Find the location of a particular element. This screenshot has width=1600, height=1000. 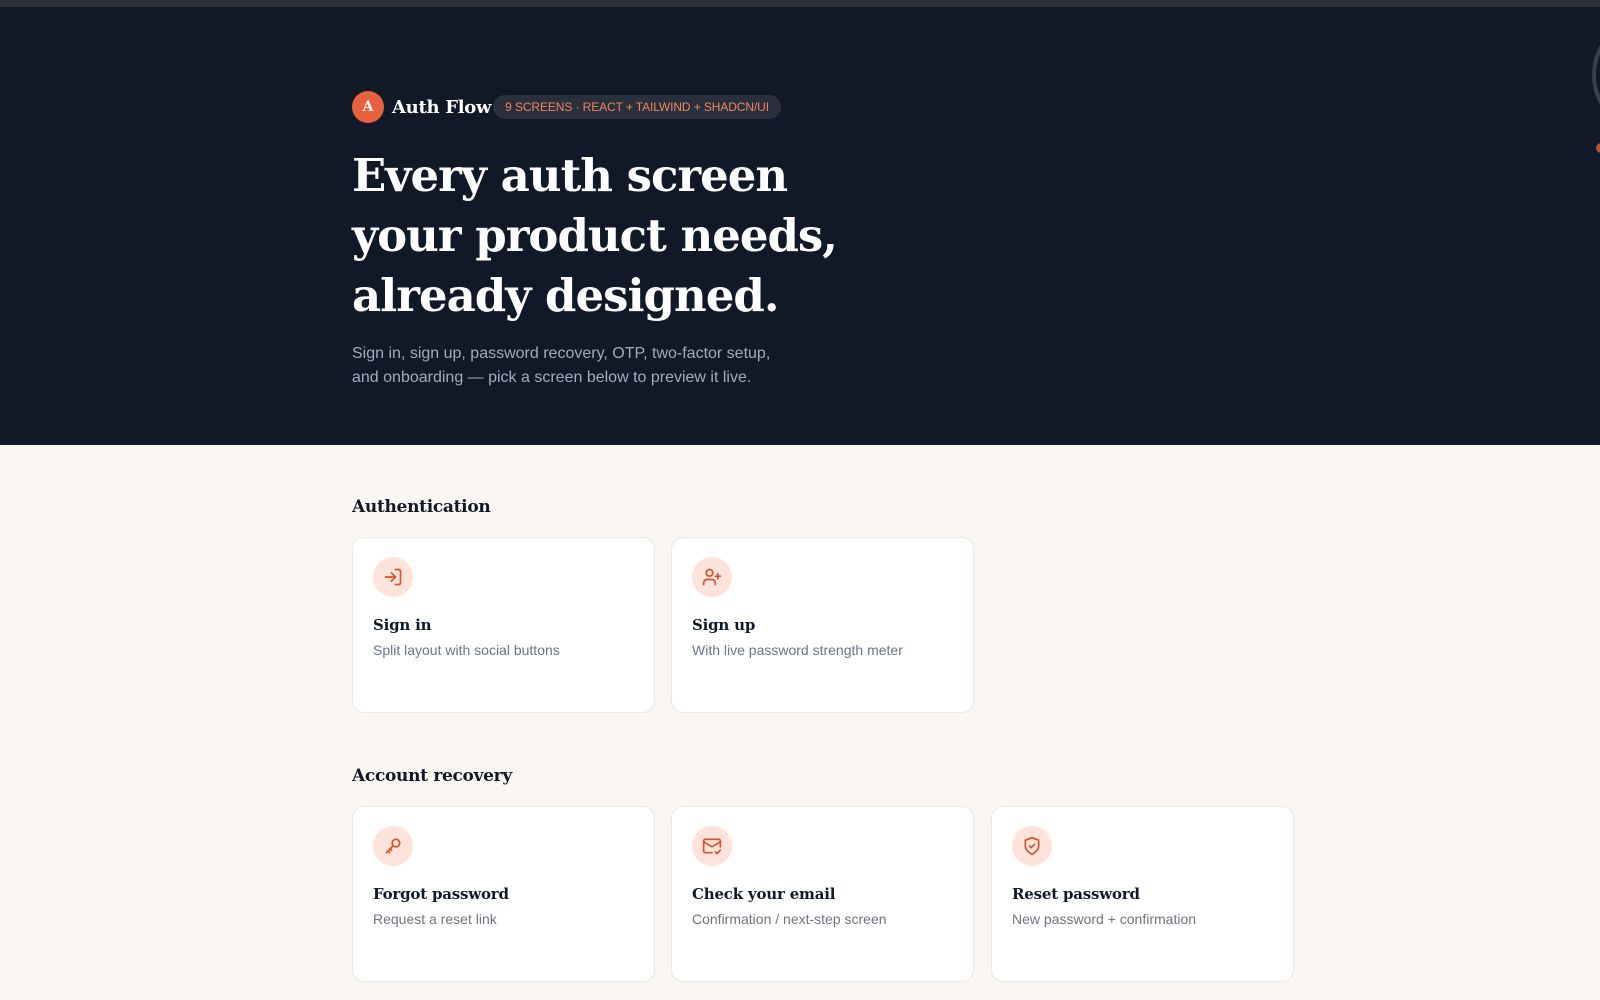

section-title-authentication: Authentication is located at coordinates (421, 507).